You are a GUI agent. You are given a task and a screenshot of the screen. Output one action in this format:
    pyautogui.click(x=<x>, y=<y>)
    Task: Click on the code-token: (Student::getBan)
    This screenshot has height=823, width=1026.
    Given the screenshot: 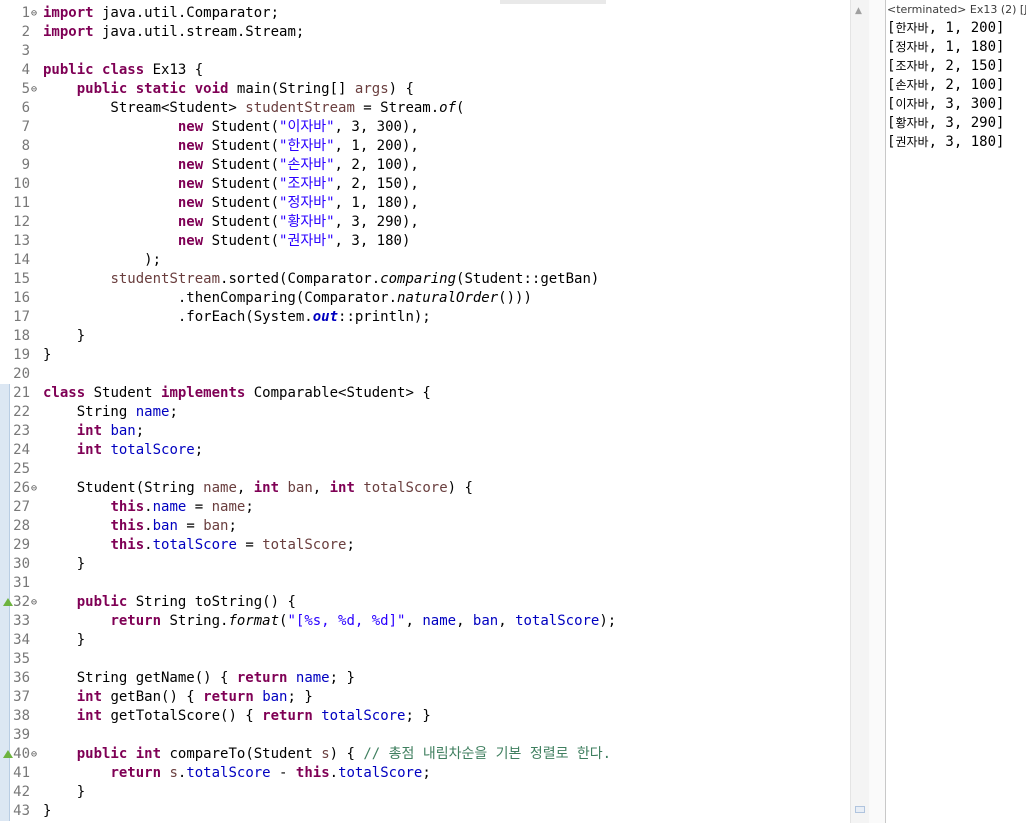 What is the action you would take?
    pyautogui.click(x=528, y=279)
    